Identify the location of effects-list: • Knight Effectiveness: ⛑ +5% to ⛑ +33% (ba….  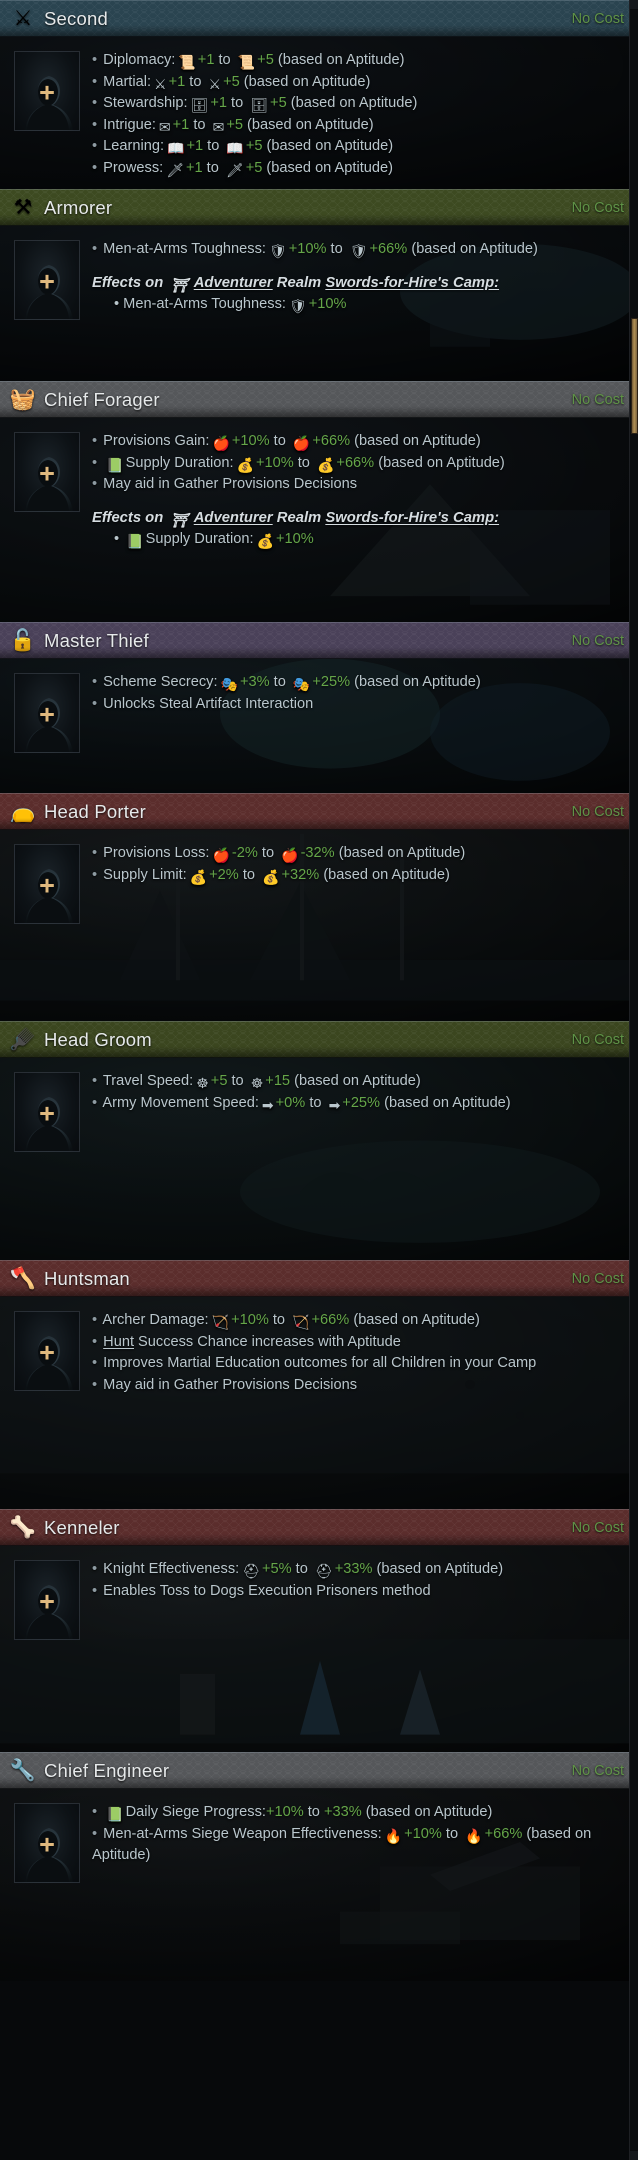
(360, 1599).